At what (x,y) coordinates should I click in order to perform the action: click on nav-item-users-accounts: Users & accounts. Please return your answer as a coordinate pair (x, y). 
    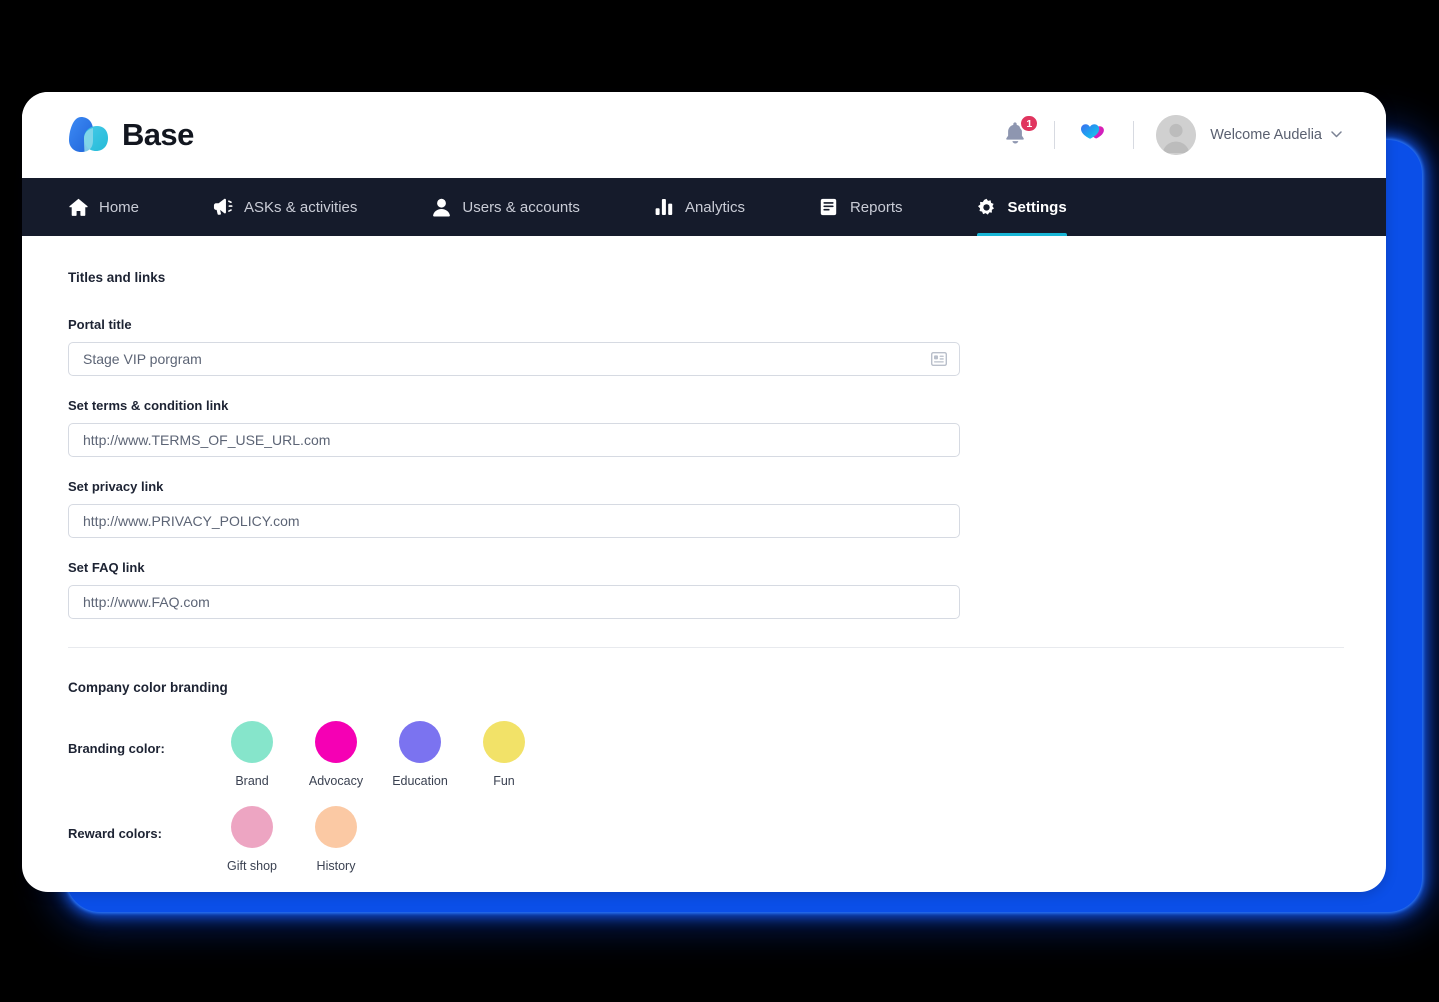
    Looking at the image, I should click on (505, 207).